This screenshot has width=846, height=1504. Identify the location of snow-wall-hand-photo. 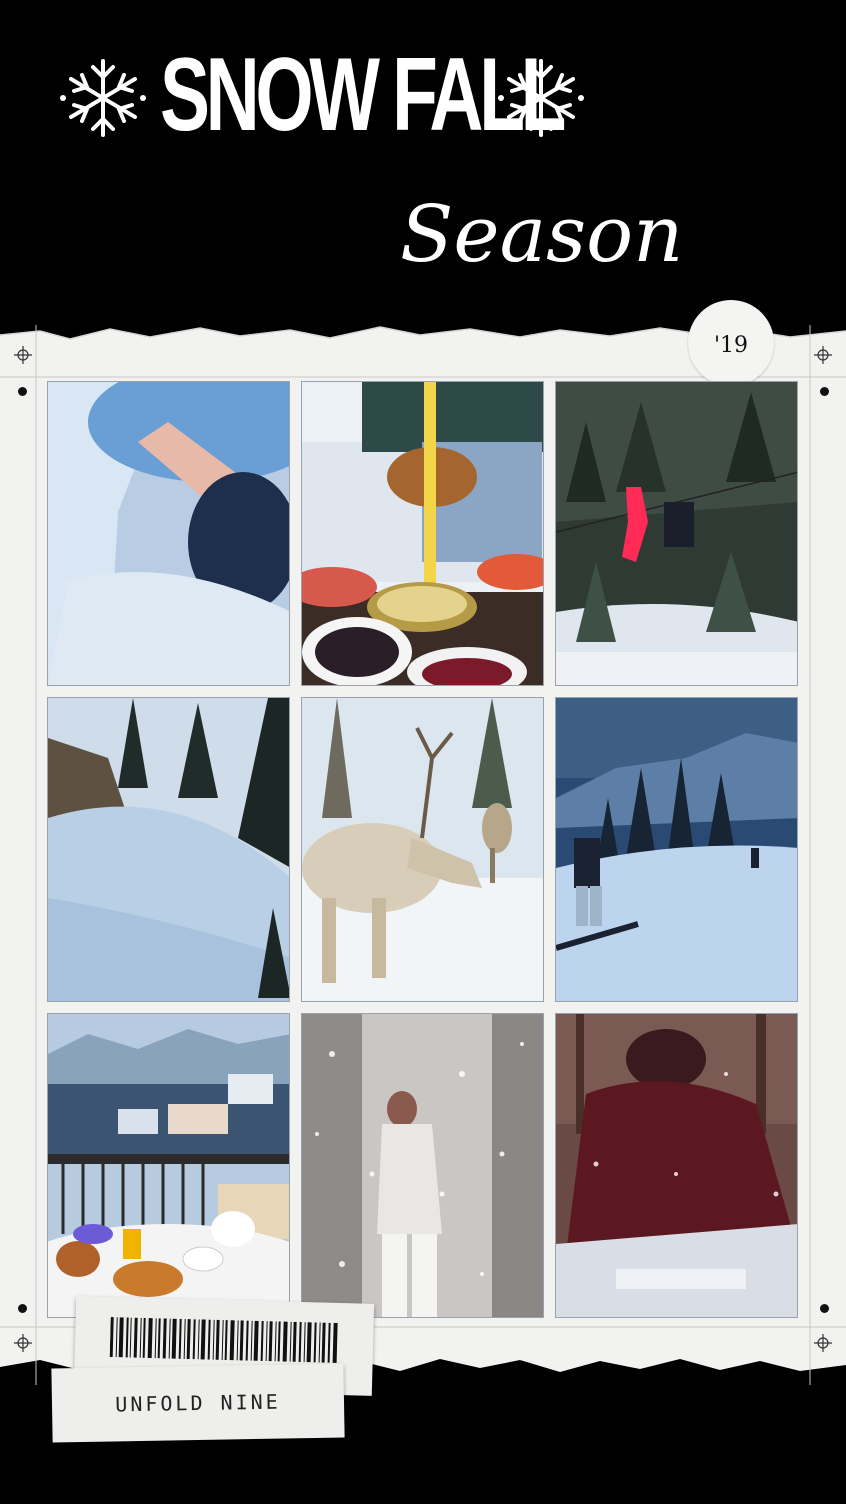
(168, 533).